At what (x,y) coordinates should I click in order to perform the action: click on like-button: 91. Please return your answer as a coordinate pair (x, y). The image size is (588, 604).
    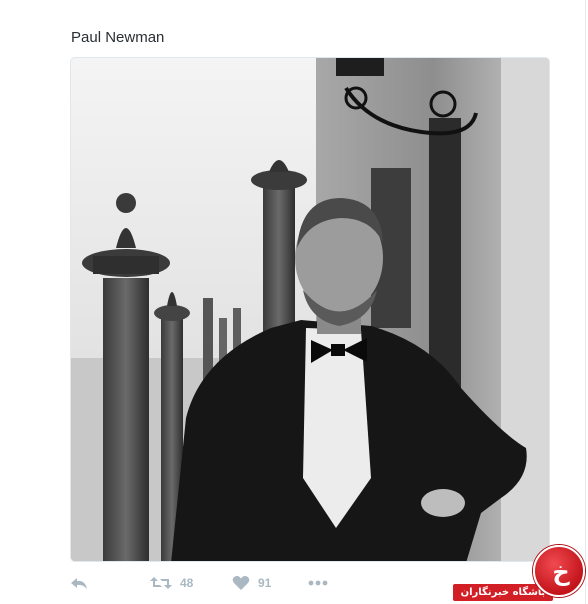
    Looking at the image, I should click on (251, 583).